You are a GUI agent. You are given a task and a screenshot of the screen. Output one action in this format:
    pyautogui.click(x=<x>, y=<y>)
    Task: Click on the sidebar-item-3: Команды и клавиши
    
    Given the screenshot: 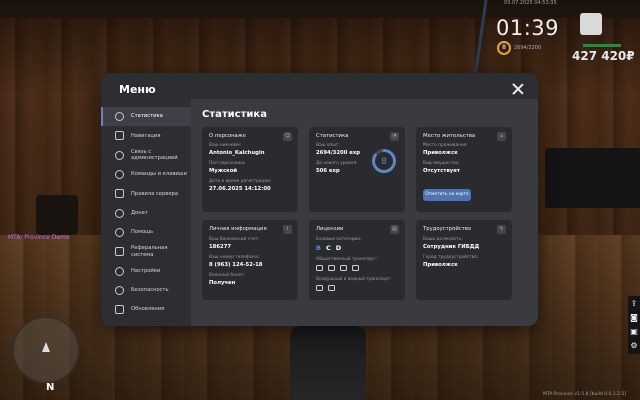 What is the action you would take?
    pyautogui.click(x=146, y=174)
    